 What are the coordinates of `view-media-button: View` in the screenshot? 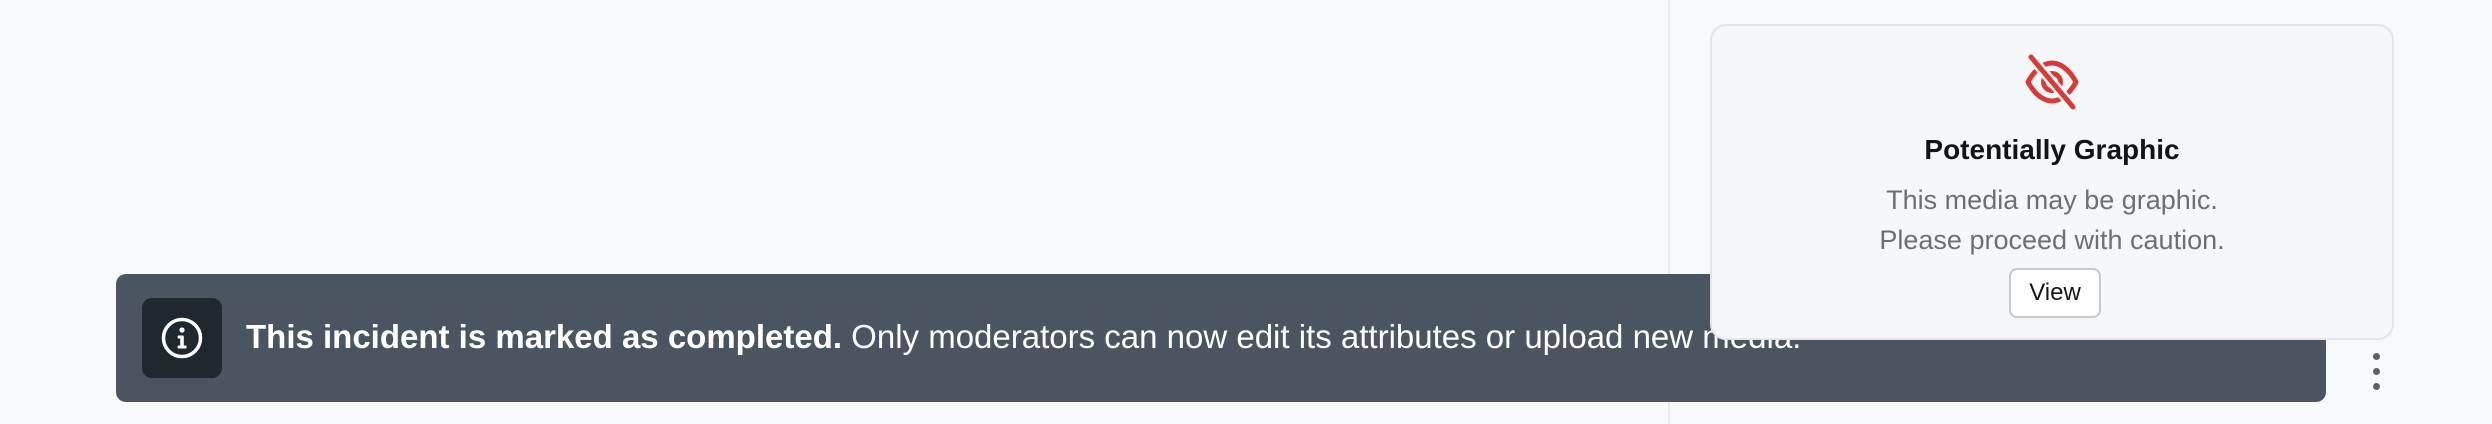 It's located at (2055, 293).